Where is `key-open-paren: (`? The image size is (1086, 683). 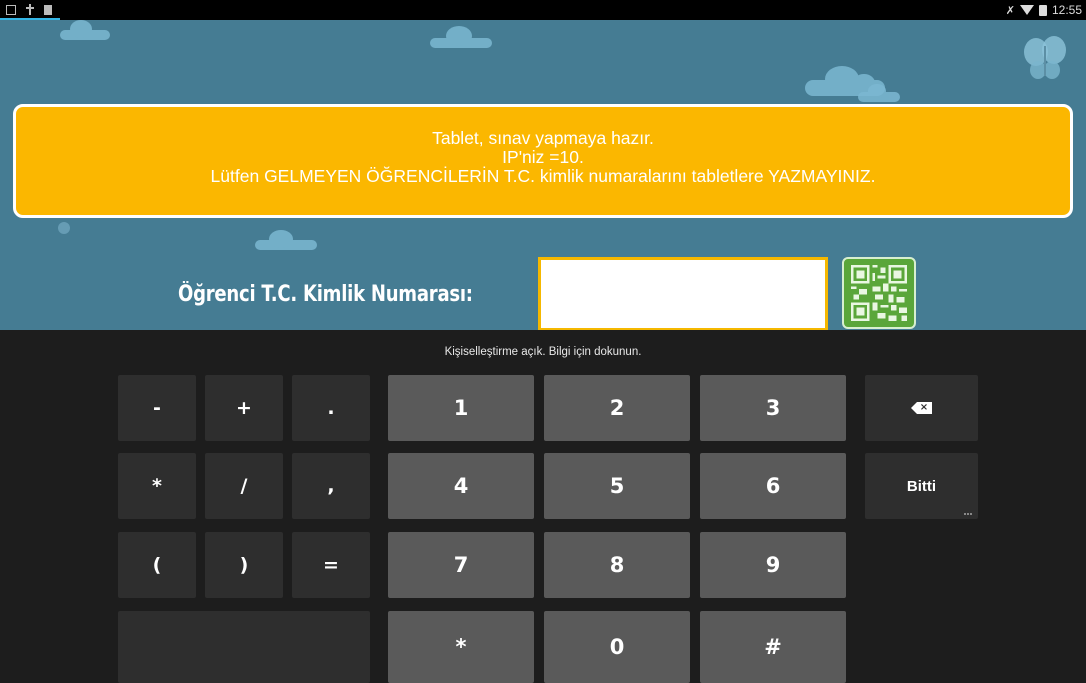
key-open-paren: ( is located at coordinates (157, 565).